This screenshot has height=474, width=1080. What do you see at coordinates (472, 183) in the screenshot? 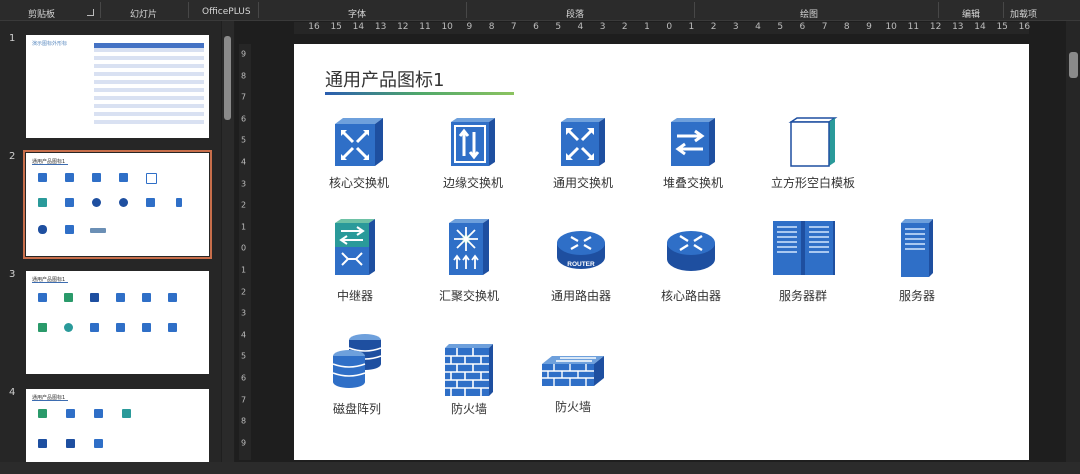
I see `icon-label: 边缘交换机` at bounding box center [472, 183].